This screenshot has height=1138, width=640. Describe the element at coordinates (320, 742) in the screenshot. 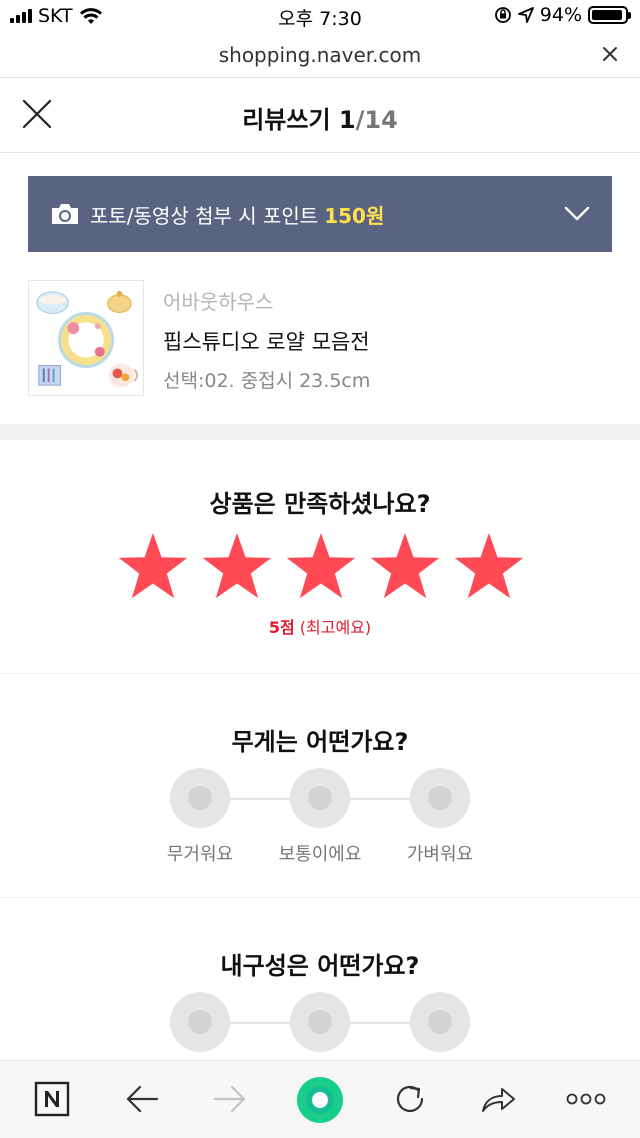

I see `weight-question: 무게는 어떤가요?` at that location.